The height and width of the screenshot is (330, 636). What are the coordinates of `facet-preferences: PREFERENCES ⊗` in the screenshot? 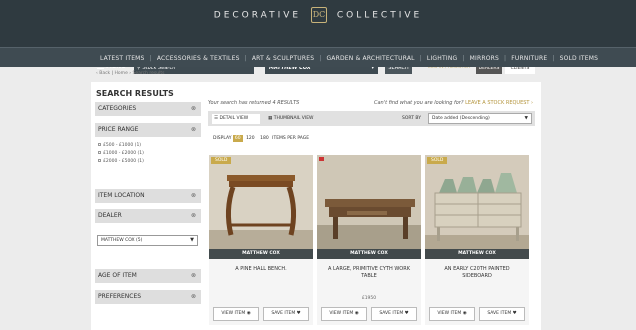 It's located at (148, 297).